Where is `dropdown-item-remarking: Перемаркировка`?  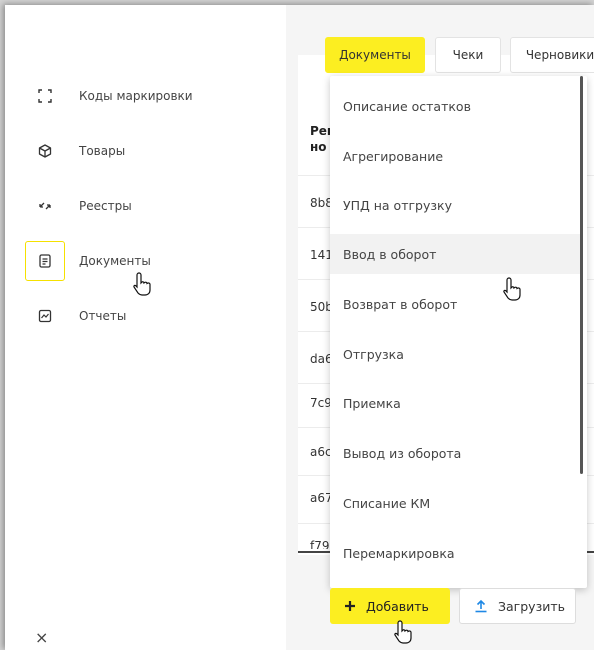
dropdown-item-remarking: Перемаркировка is located at coordinates (455, 553).